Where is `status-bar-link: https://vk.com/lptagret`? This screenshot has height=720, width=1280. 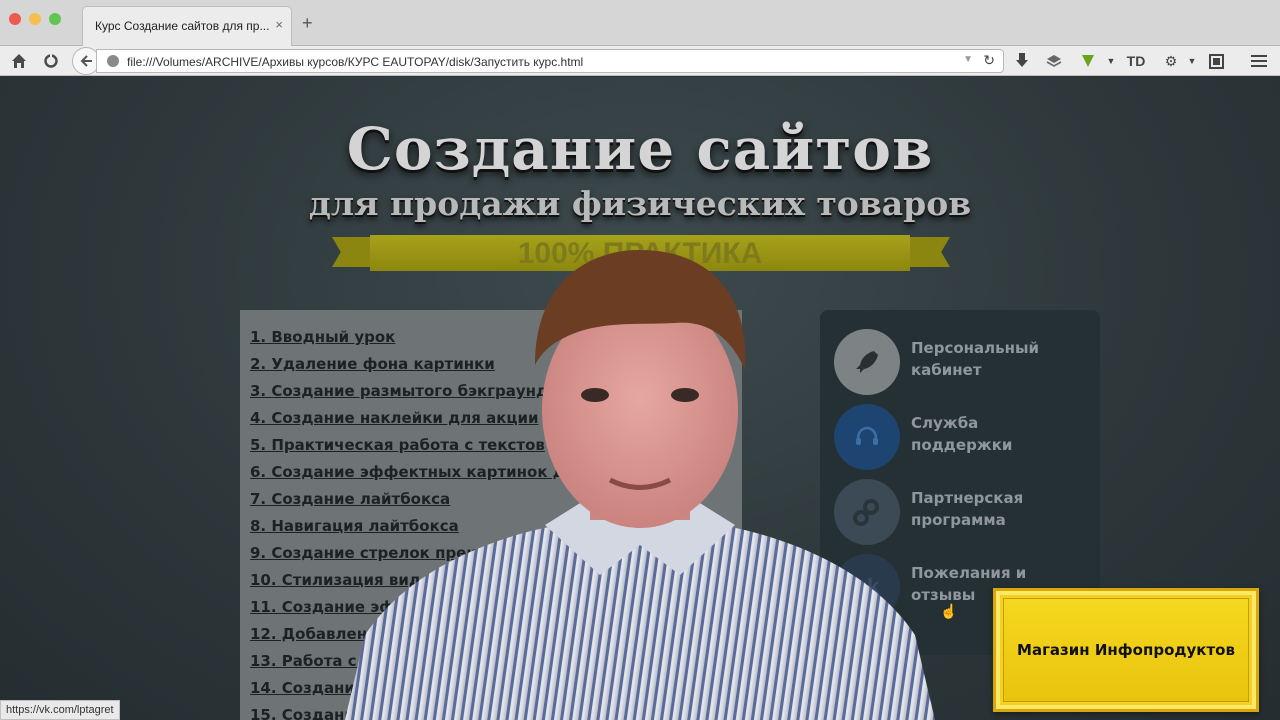
status-bar-link: https://vk.com/lptagret is located at coordinates (60, 710).